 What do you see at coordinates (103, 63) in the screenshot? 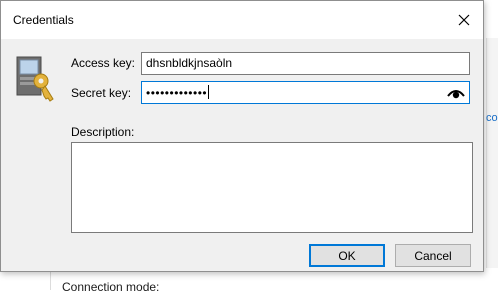
I see `access-key-label: Access key:` at bounding box center [103, 63].